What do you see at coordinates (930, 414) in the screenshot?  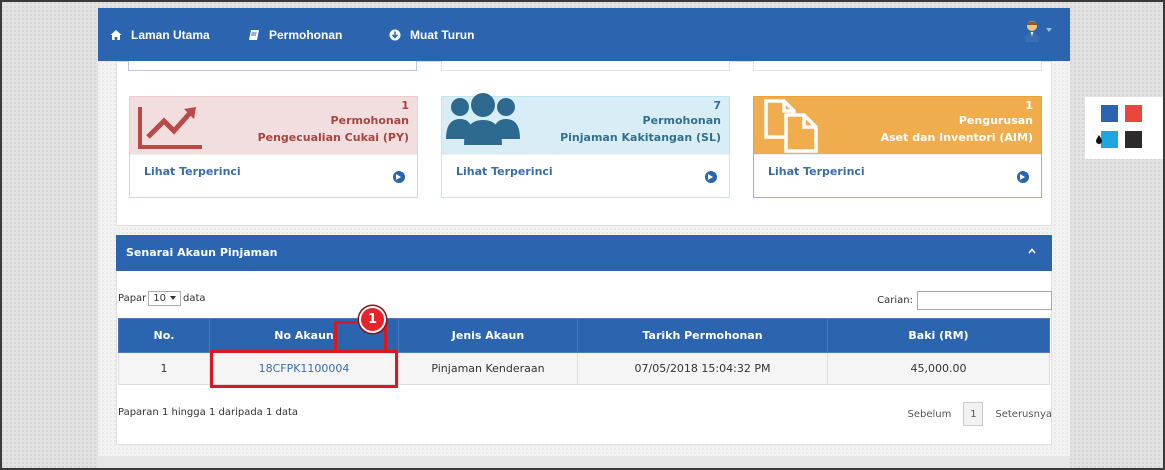 I see `prev-page-button: Sebelum` at bounding box center [930, 414].